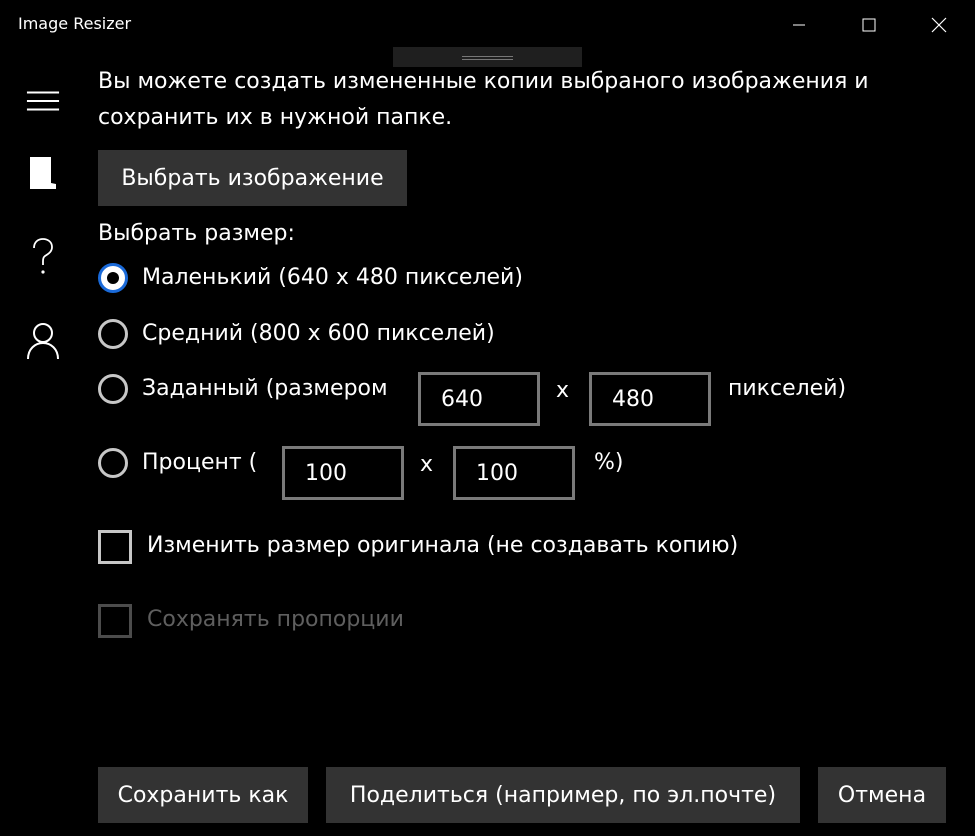 The height and width of the screenshot is (836, 975). What do you see at coordinates (75, 23) in the screenshot?
I see `window-title: Image Resizer` at bounding box center [75, 23].